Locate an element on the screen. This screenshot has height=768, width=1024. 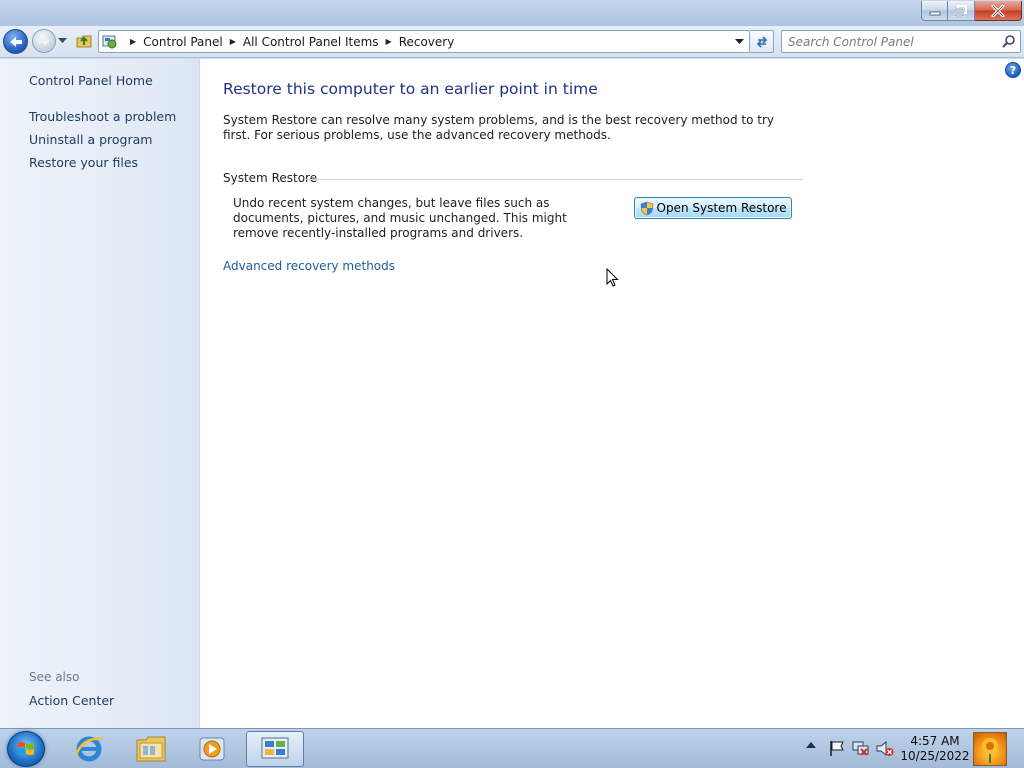
desktop-preview-icon is located at coordinates (990, 750).